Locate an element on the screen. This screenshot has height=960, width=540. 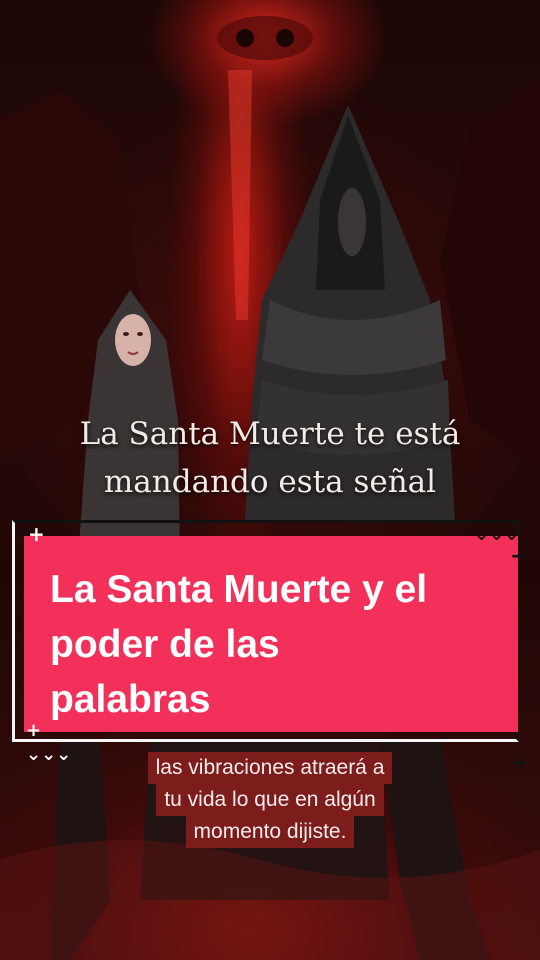
plus-sparkle-top-left: + is located at coordinates (36, 534).